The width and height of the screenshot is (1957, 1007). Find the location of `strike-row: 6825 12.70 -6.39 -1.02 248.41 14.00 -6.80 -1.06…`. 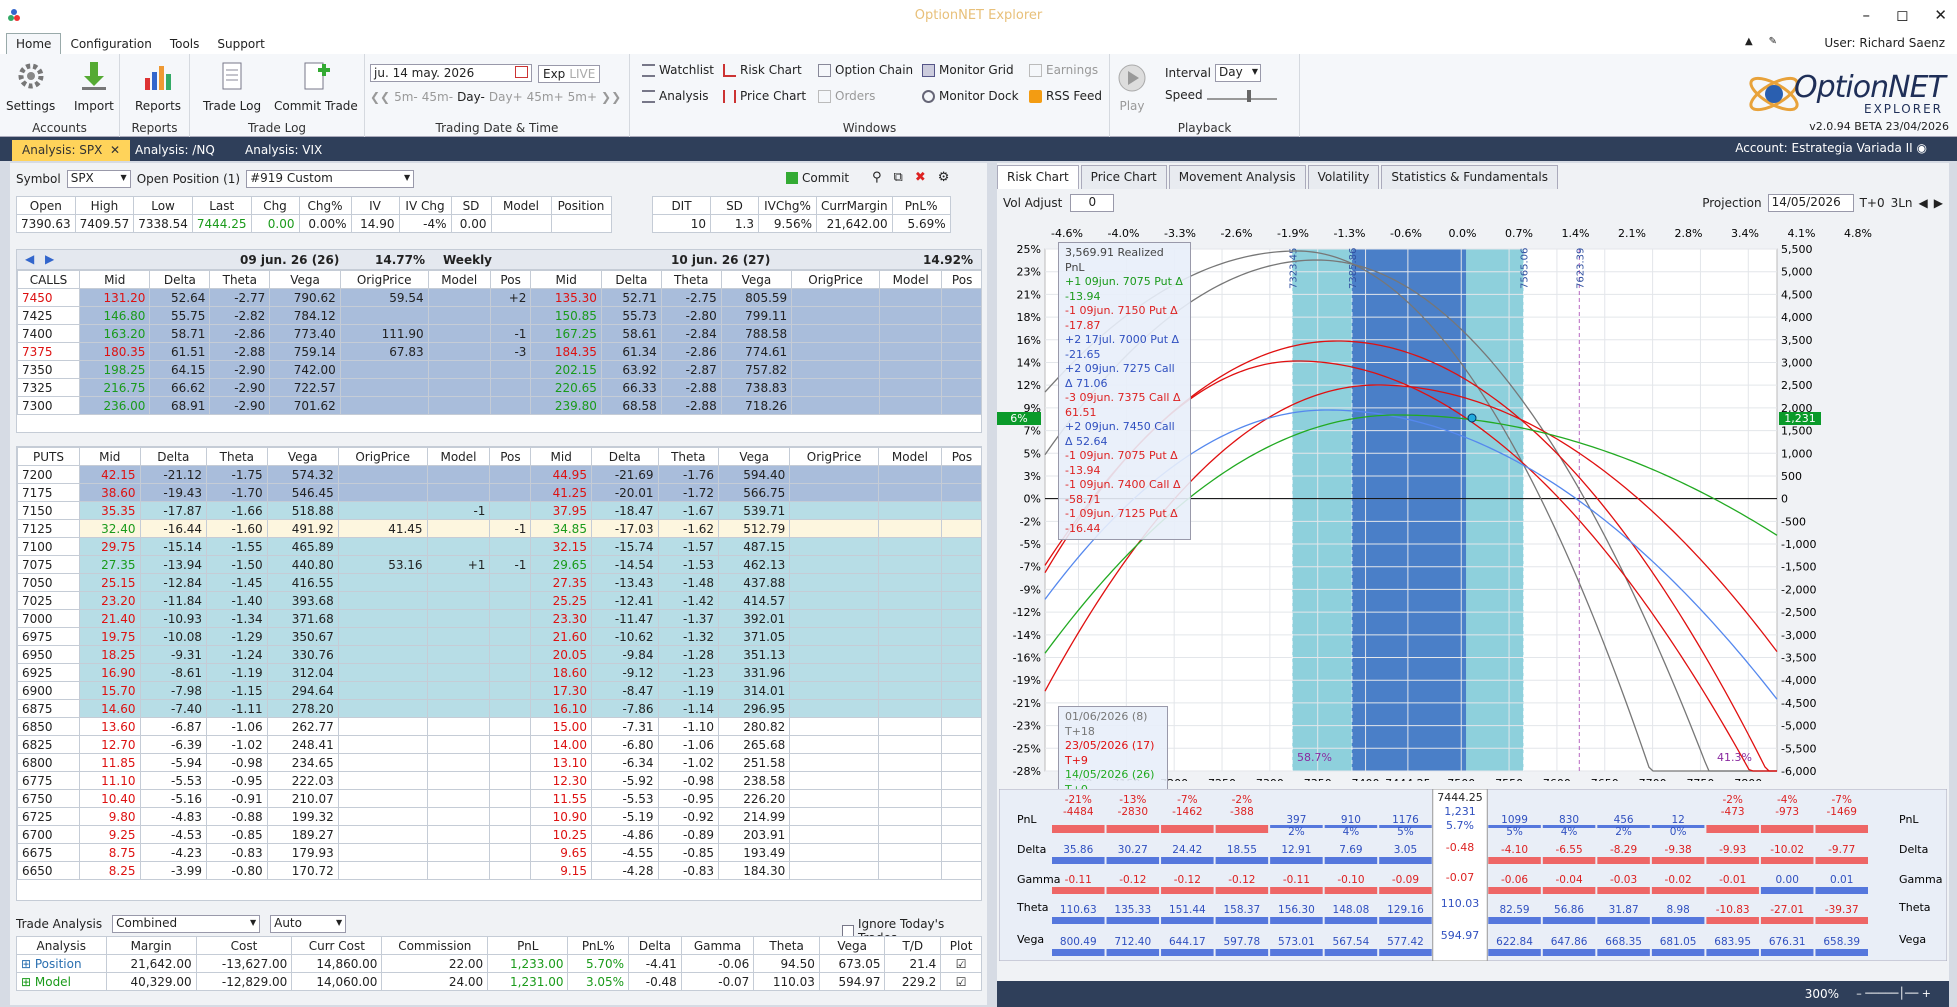

strike-row: 6825 12.70 -6.39 -1.02 248.41 14.00 -6.80 -1.06… is located at coordinates (499, 744).